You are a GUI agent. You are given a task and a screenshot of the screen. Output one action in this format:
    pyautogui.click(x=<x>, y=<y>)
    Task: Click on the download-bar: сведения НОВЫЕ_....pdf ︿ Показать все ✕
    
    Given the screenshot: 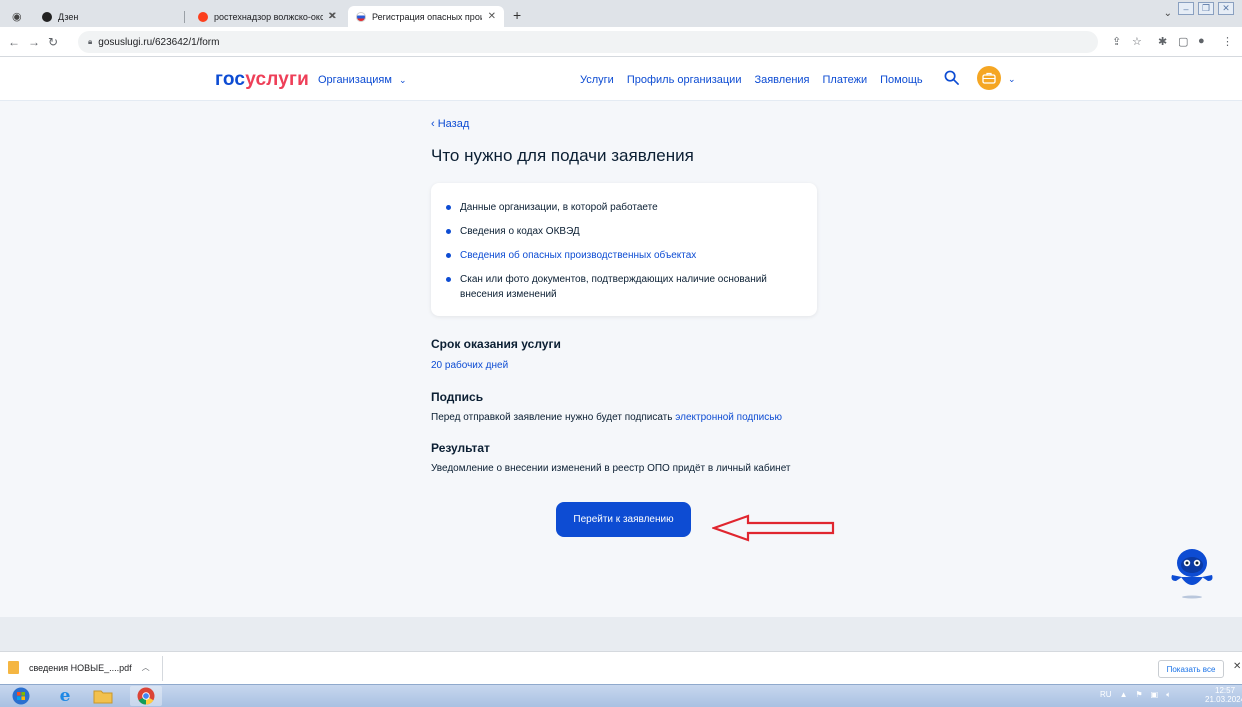 What is the action you would take?
    pyautogui.click(x=621, y=667)
    